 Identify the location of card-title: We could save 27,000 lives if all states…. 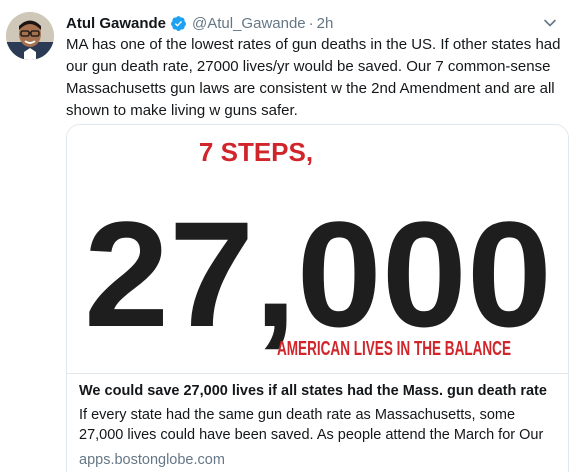
(318, 391).